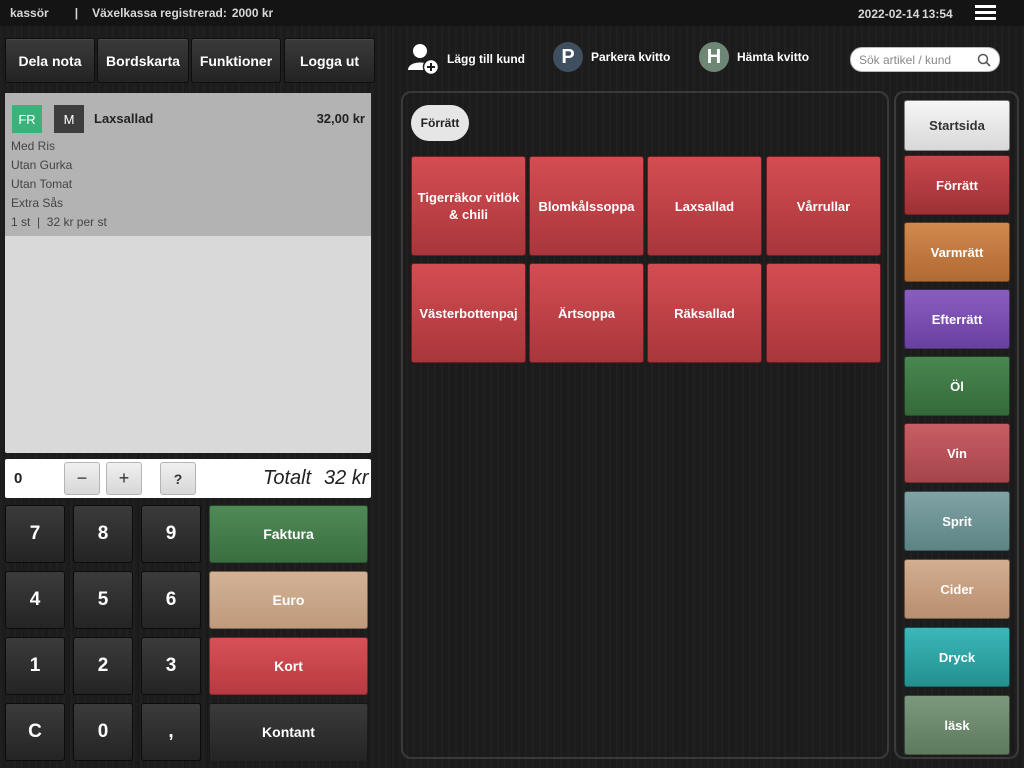  I want to click on total-value: 32 kr, so click(346, 478).